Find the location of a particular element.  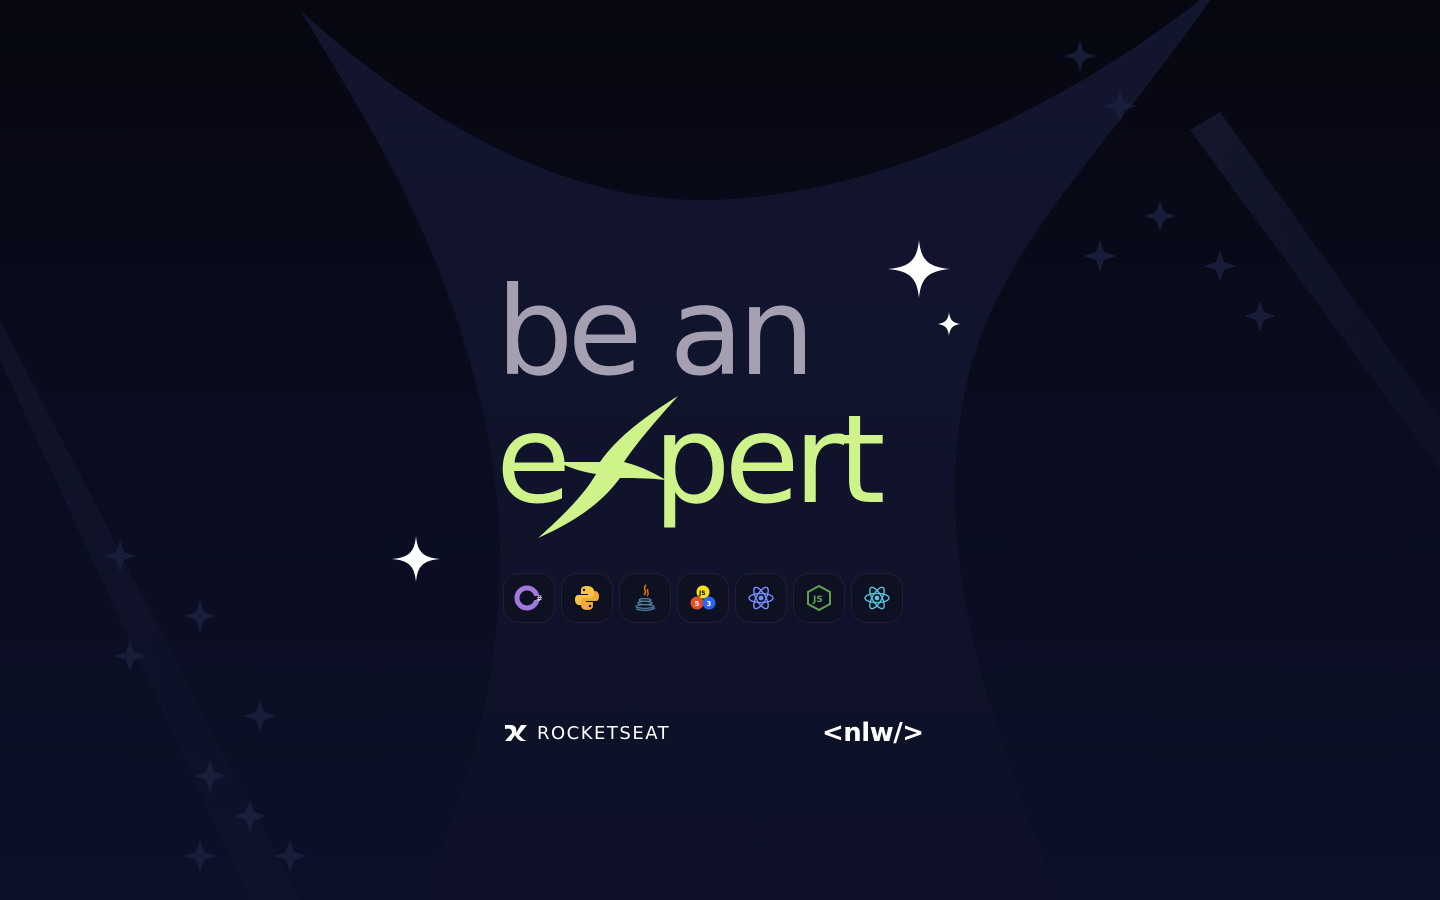

tech-react is located at coordinates (761, 598).